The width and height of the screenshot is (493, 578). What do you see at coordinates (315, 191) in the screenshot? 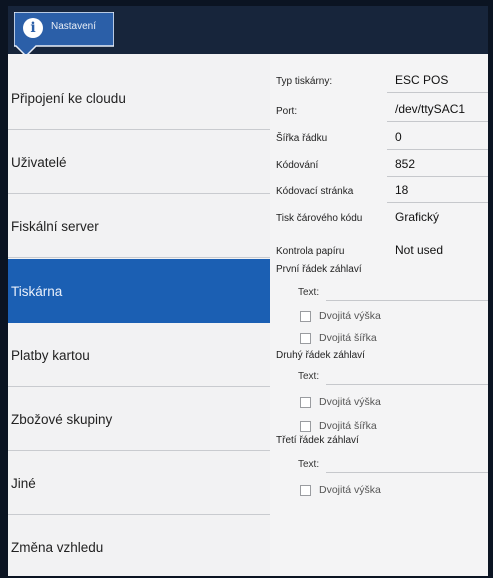
I see `code-page-label: Kódovací stránka` at bounding box center [315, 191].